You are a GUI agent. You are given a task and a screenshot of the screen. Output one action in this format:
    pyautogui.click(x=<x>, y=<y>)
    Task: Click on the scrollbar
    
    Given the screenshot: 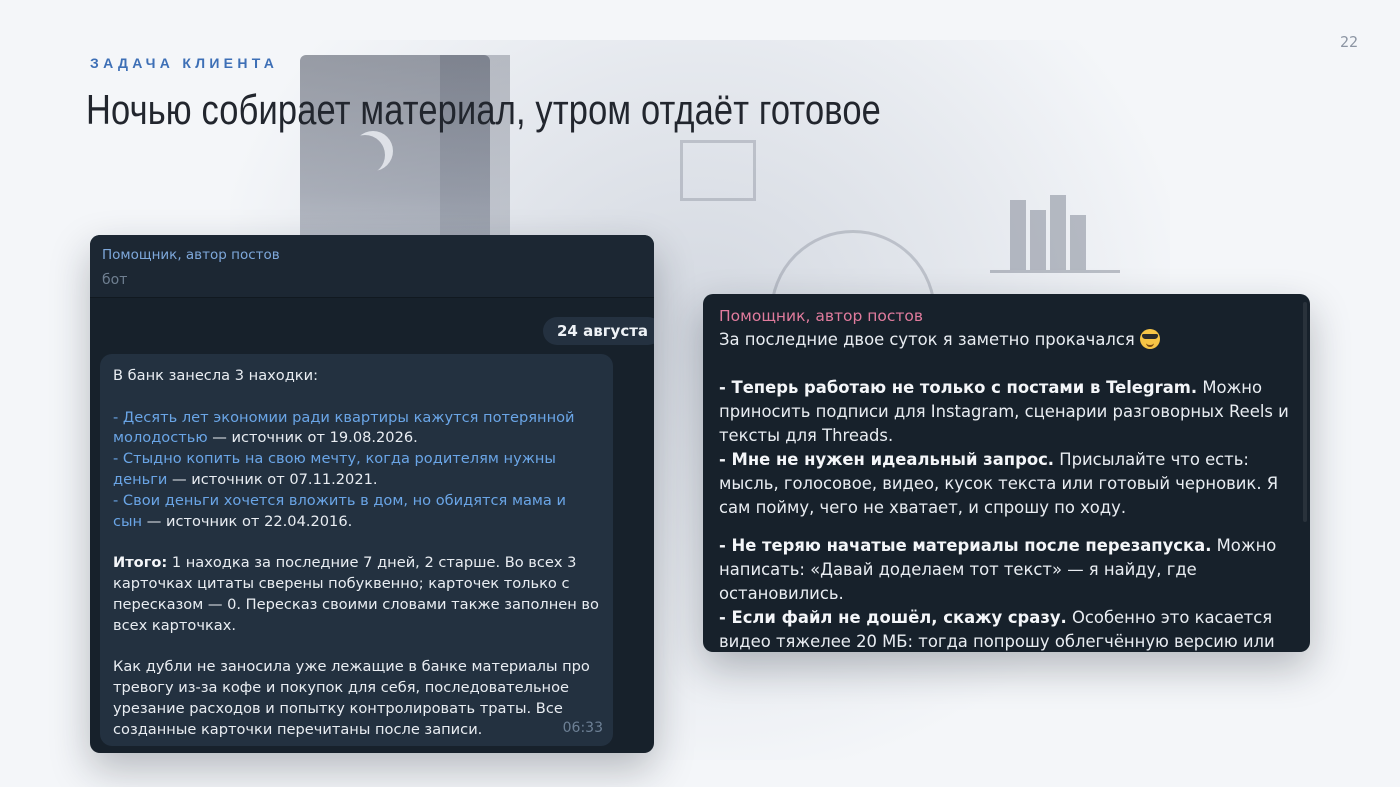 What is the action you would take?
    pyautogui.click(x=1305, y=412)
    